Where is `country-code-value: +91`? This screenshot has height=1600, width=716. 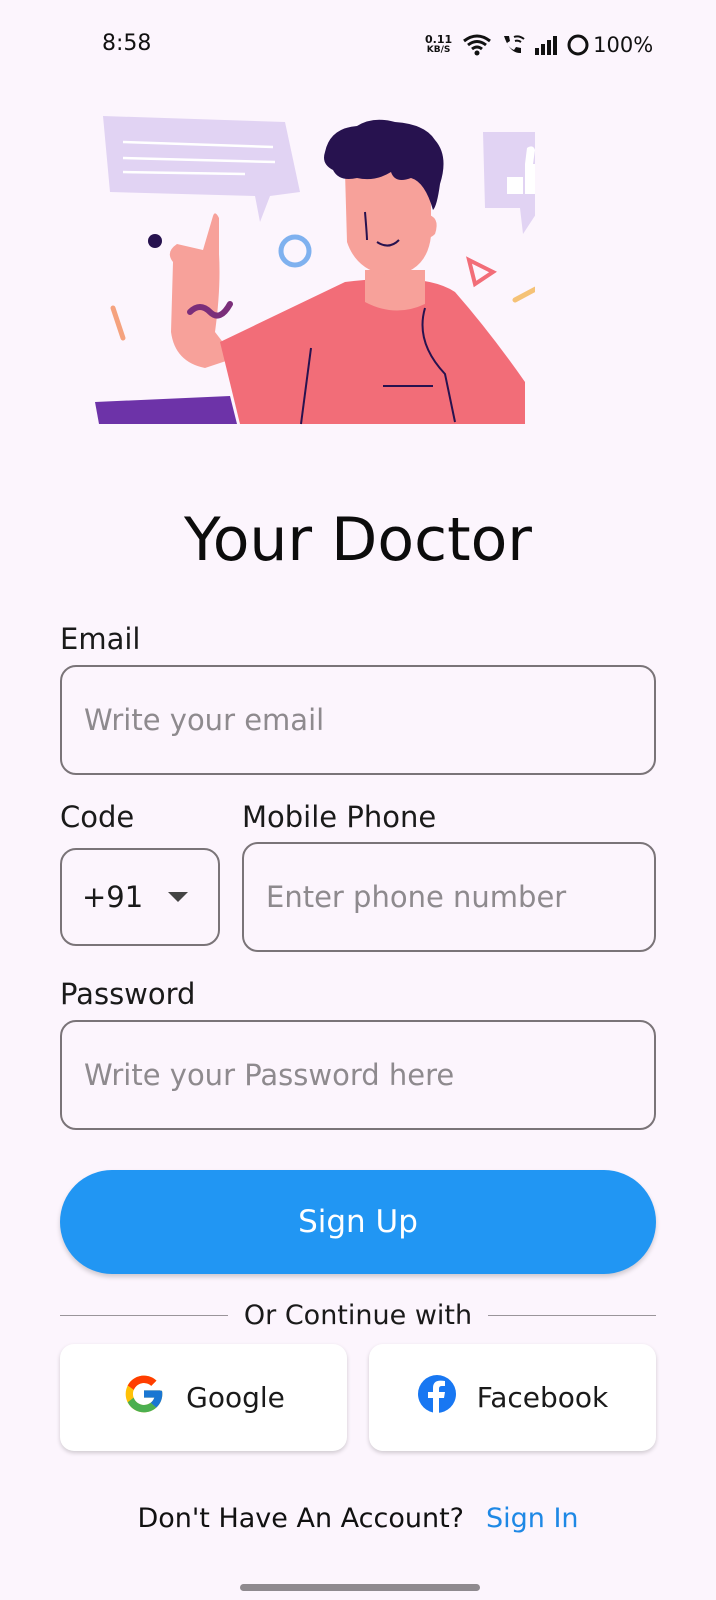 country-code-value: +91 is located at coordinates (113, 897).